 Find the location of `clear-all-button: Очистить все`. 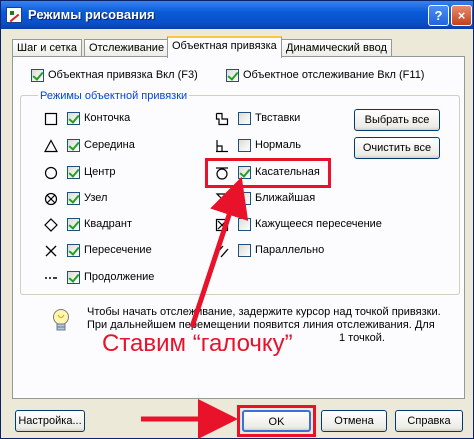

clear-all-button: Очистить все is located at coordinates (397, 148).